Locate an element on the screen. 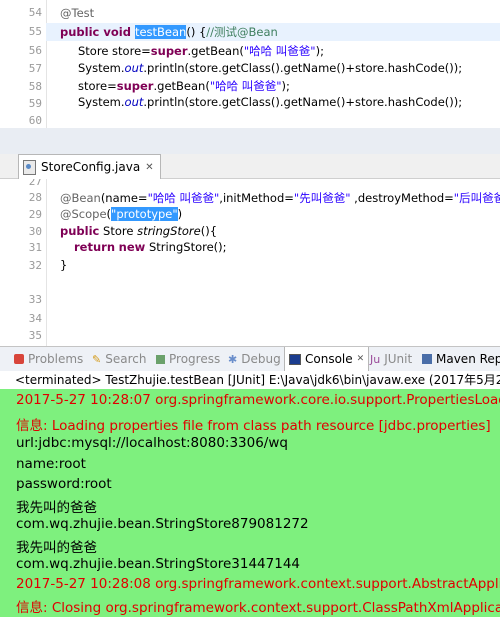 This screenshot has width=500, height=617. code-text: } is located at coordinates (64, 265).